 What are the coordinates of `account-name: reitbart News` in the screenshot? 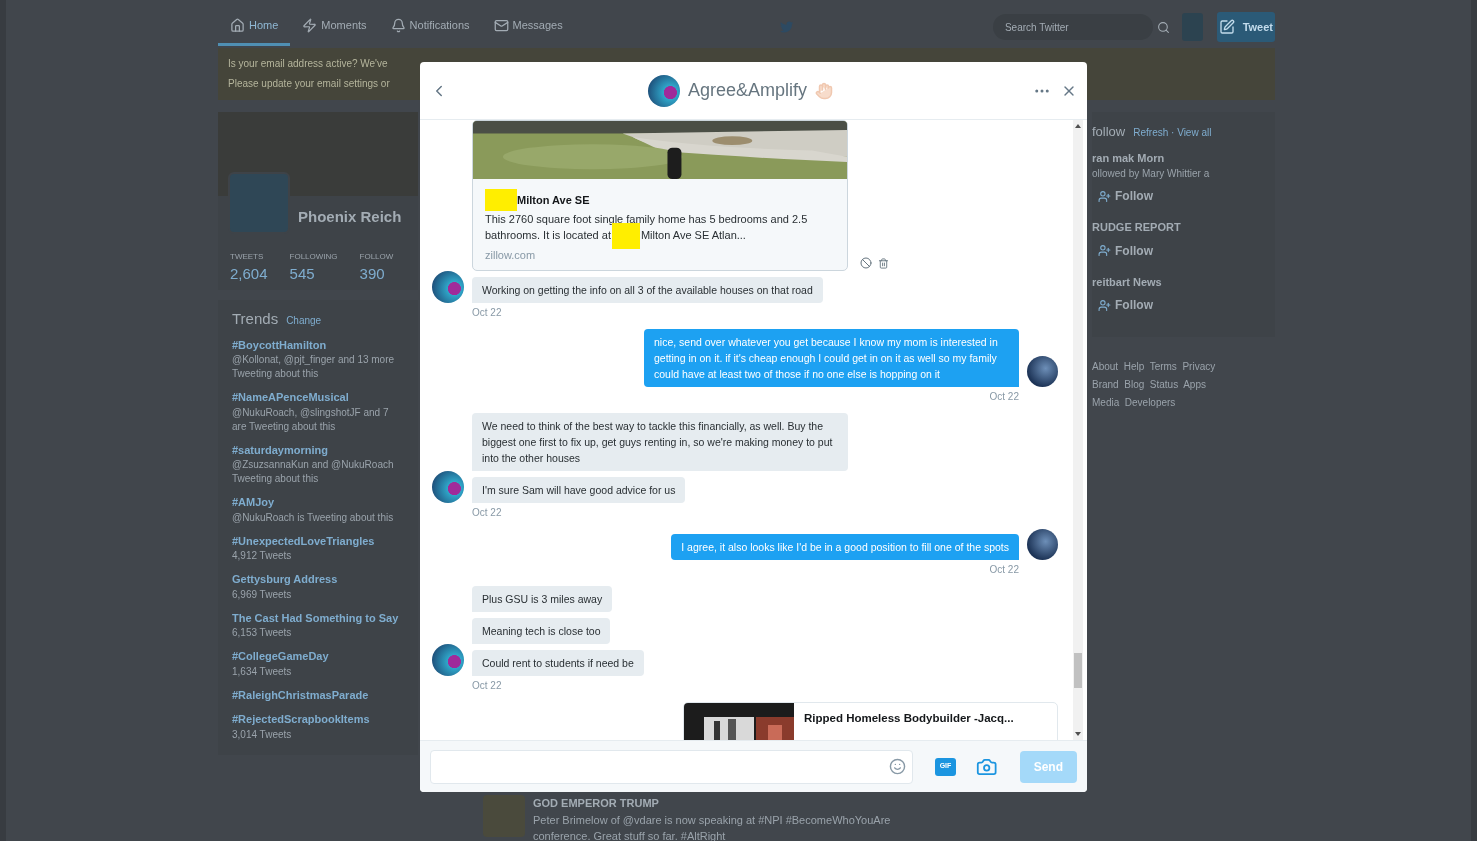 It's located at (1127, 281).